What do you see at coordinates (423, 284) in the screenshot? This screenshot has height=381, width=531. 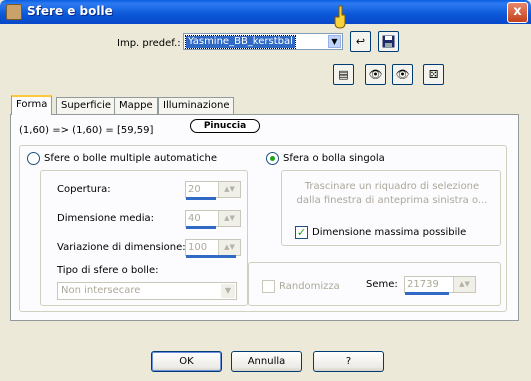 I see `seed-value: 21739` at bounding box center [423, 284].